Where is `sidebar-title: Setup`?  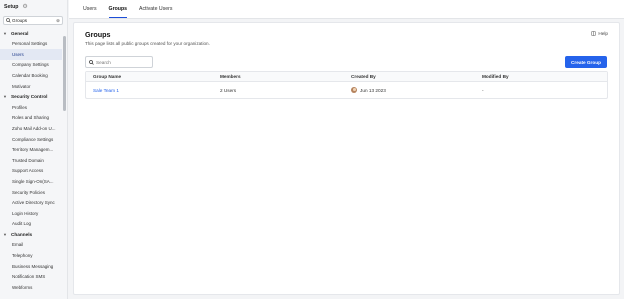 sidebar-title: Setup is located at coordinates (11, 7).